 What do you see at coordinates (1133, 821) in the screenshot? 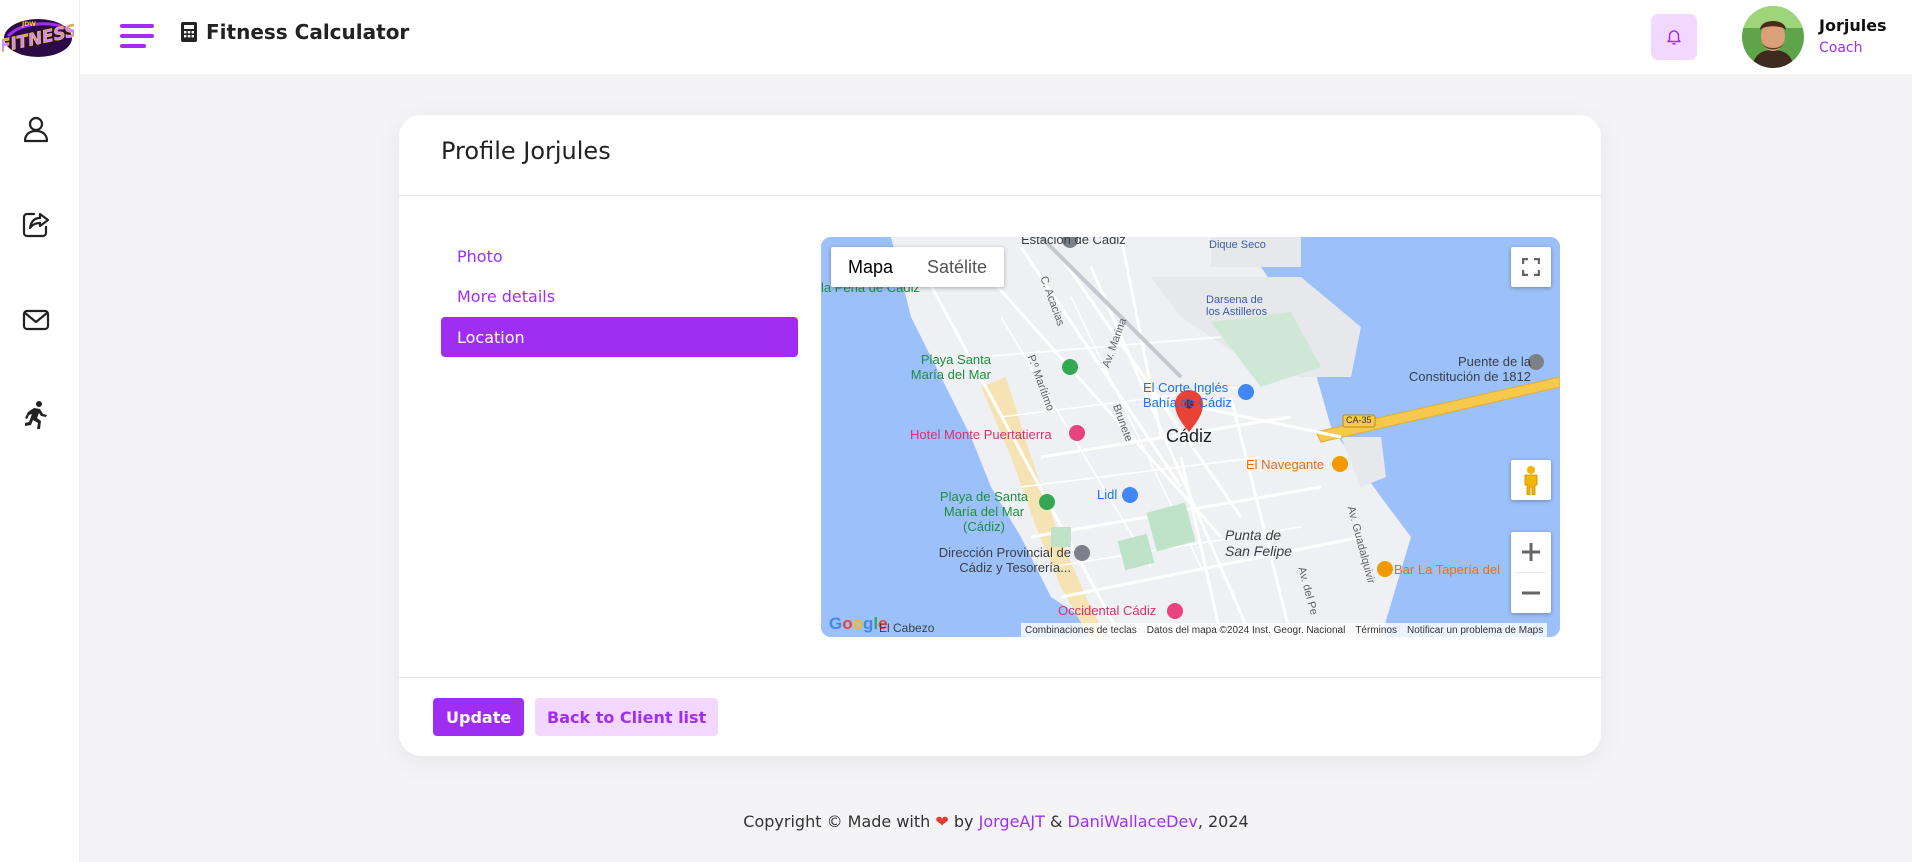
I see `author-link-daniwallacedev: DaniWallaceDev` at bounding box center [1133, 821].